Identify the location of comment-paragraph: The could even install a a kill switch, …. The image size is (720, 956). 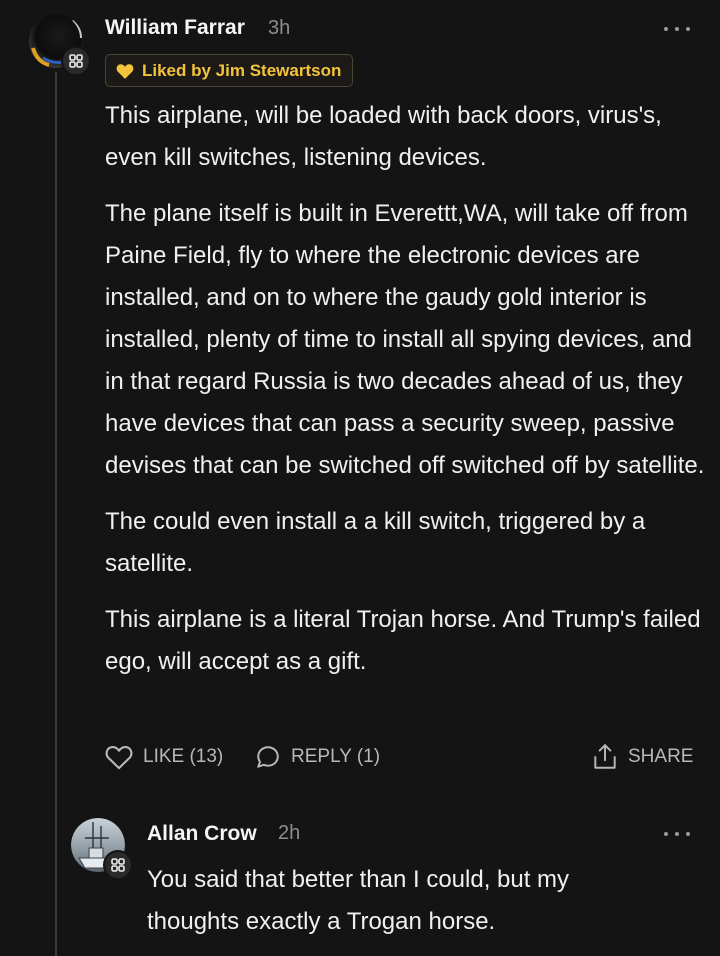
(375, 542).